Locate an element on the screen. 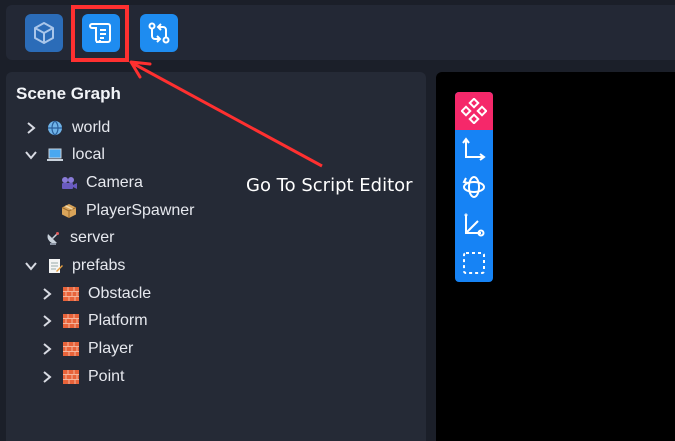 This screenshot has width=675, height=441. annotation-arrow-icon is located at coordinates (226, 114).